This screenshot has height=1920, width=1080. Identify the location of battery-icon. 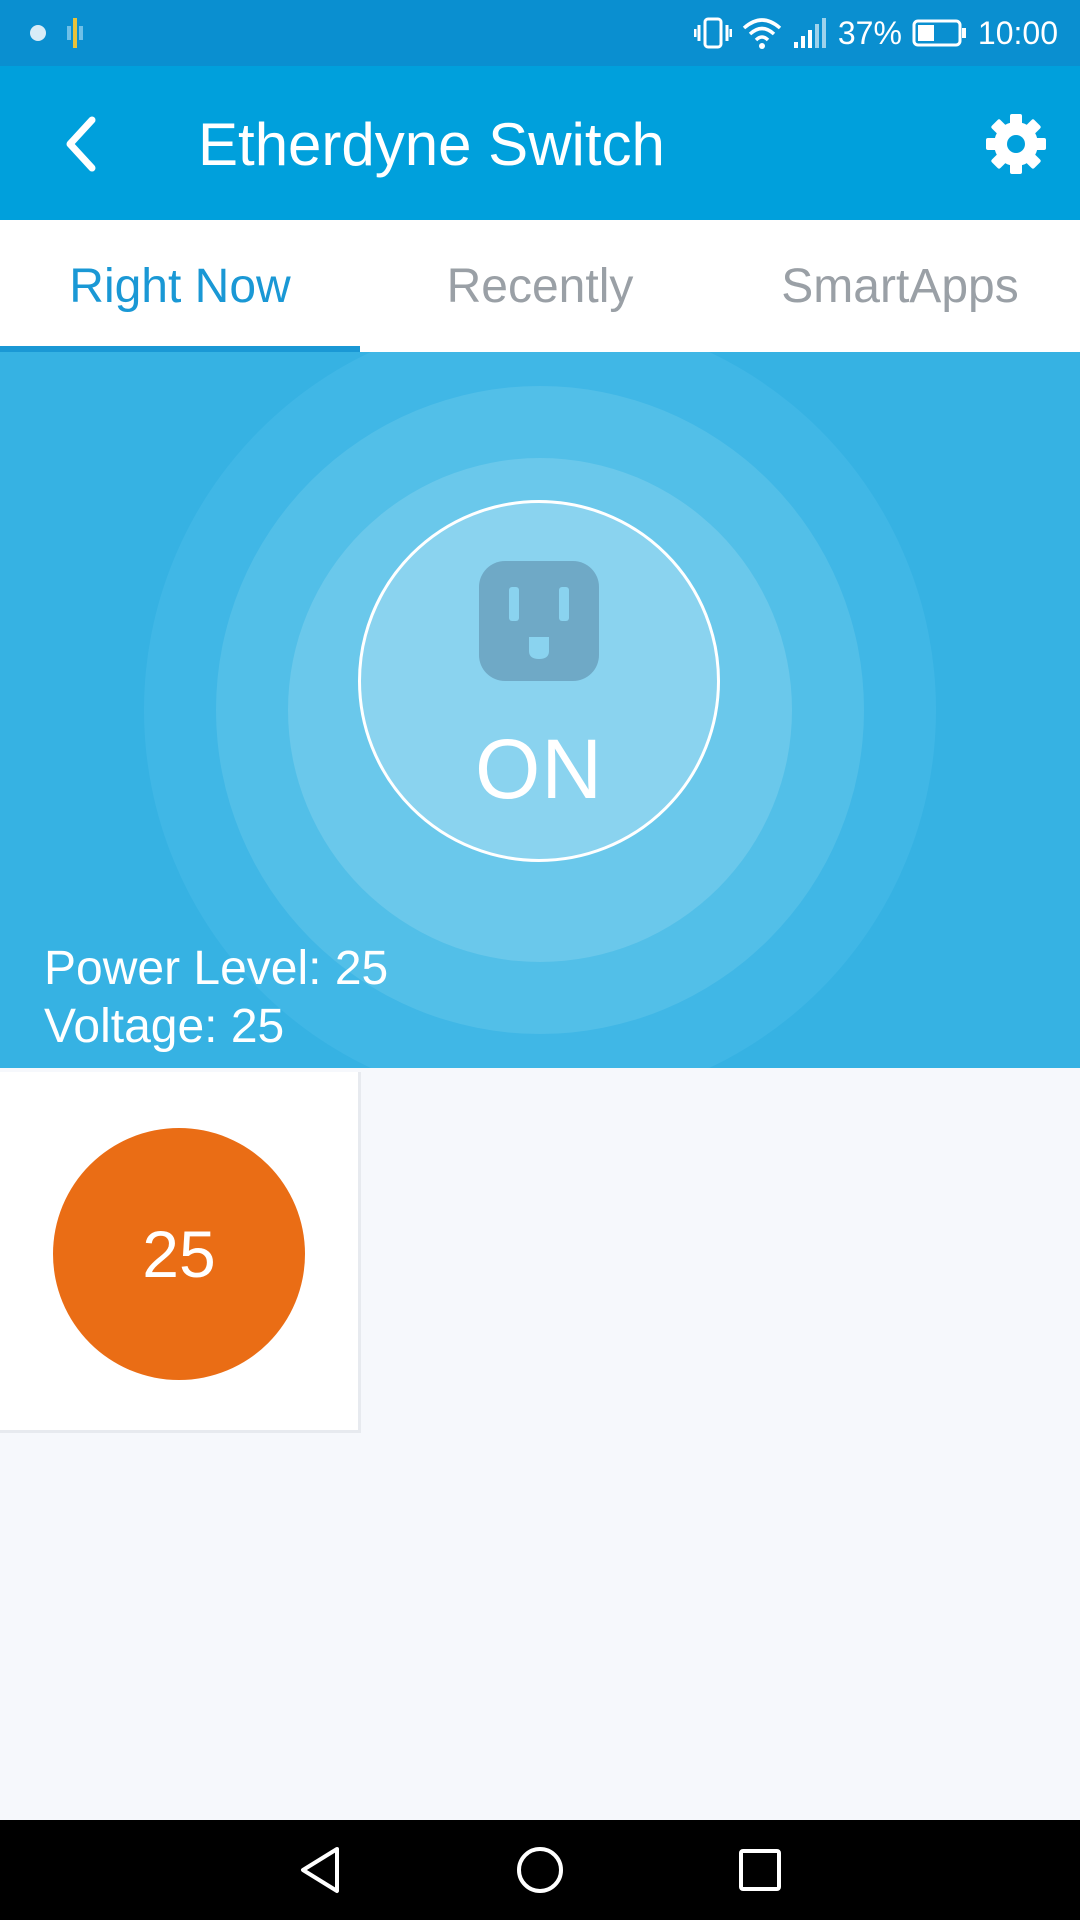
(939, 33).